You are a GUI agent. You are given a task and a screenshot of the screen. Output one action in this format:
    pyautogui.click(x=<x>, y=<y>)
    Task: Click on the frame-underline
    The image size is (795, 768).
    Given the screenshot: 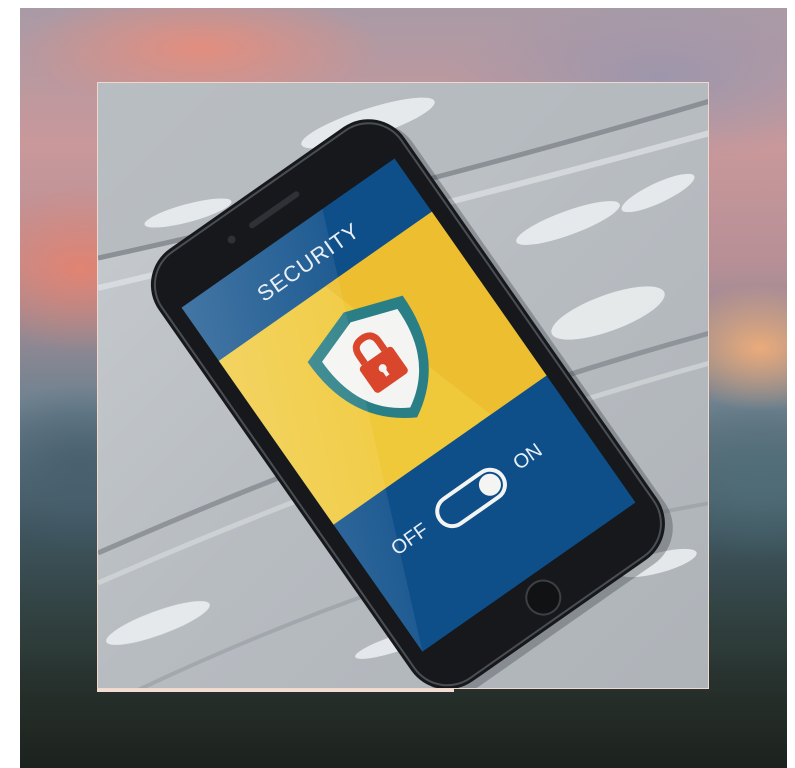 What is the action you would take?
    pyautogui.click(x=275, y=690)
    